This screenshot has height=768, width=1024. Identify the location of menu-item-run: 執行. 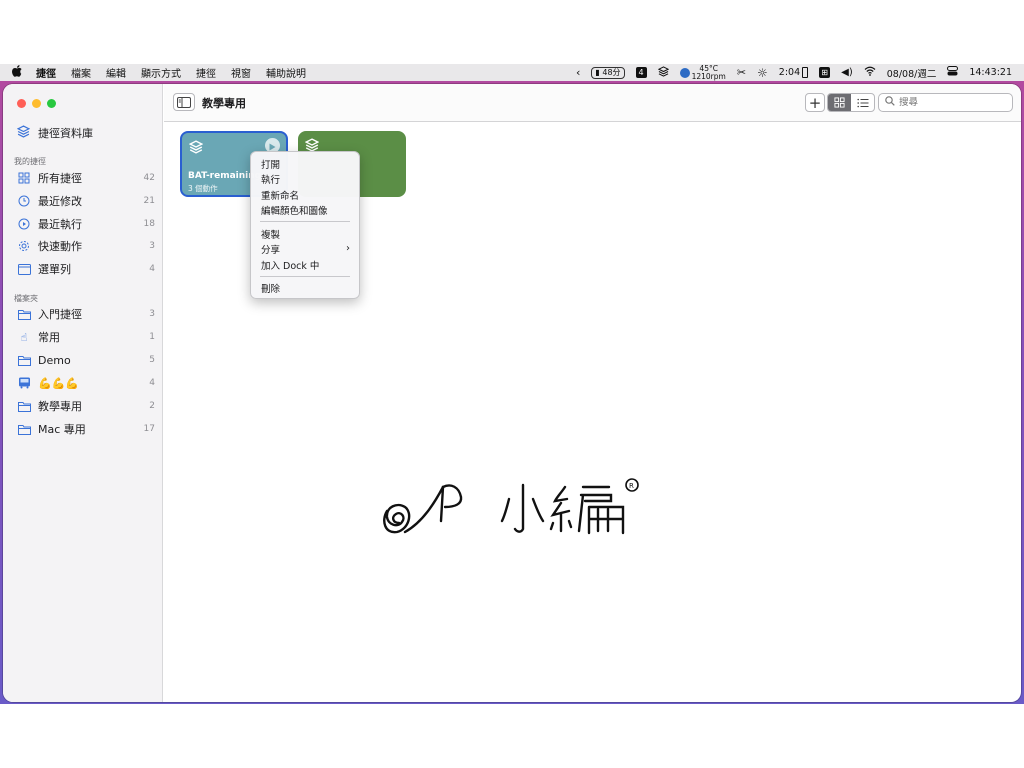
(305, 180).